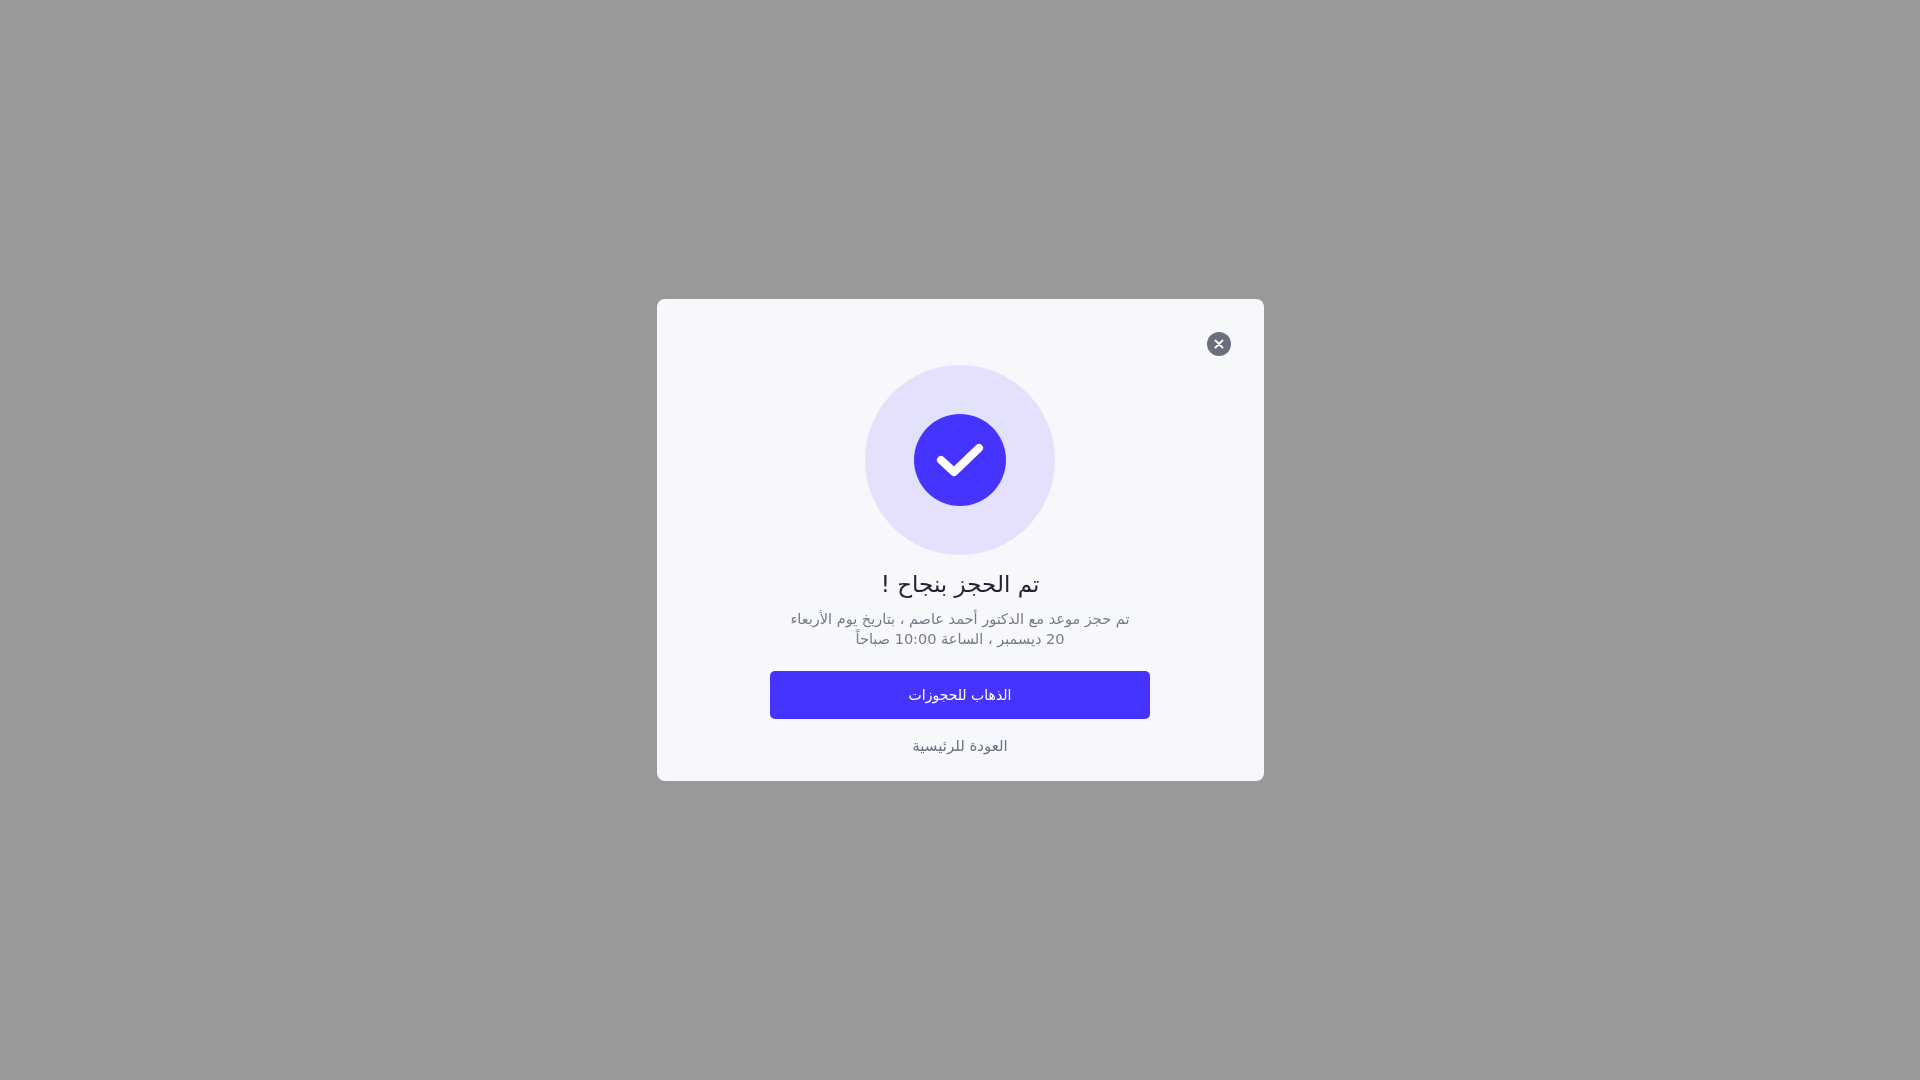 This screenshot has height=1080, width=1920. I want to click on home-link: العودة للرئيسية, so click(960, 746).